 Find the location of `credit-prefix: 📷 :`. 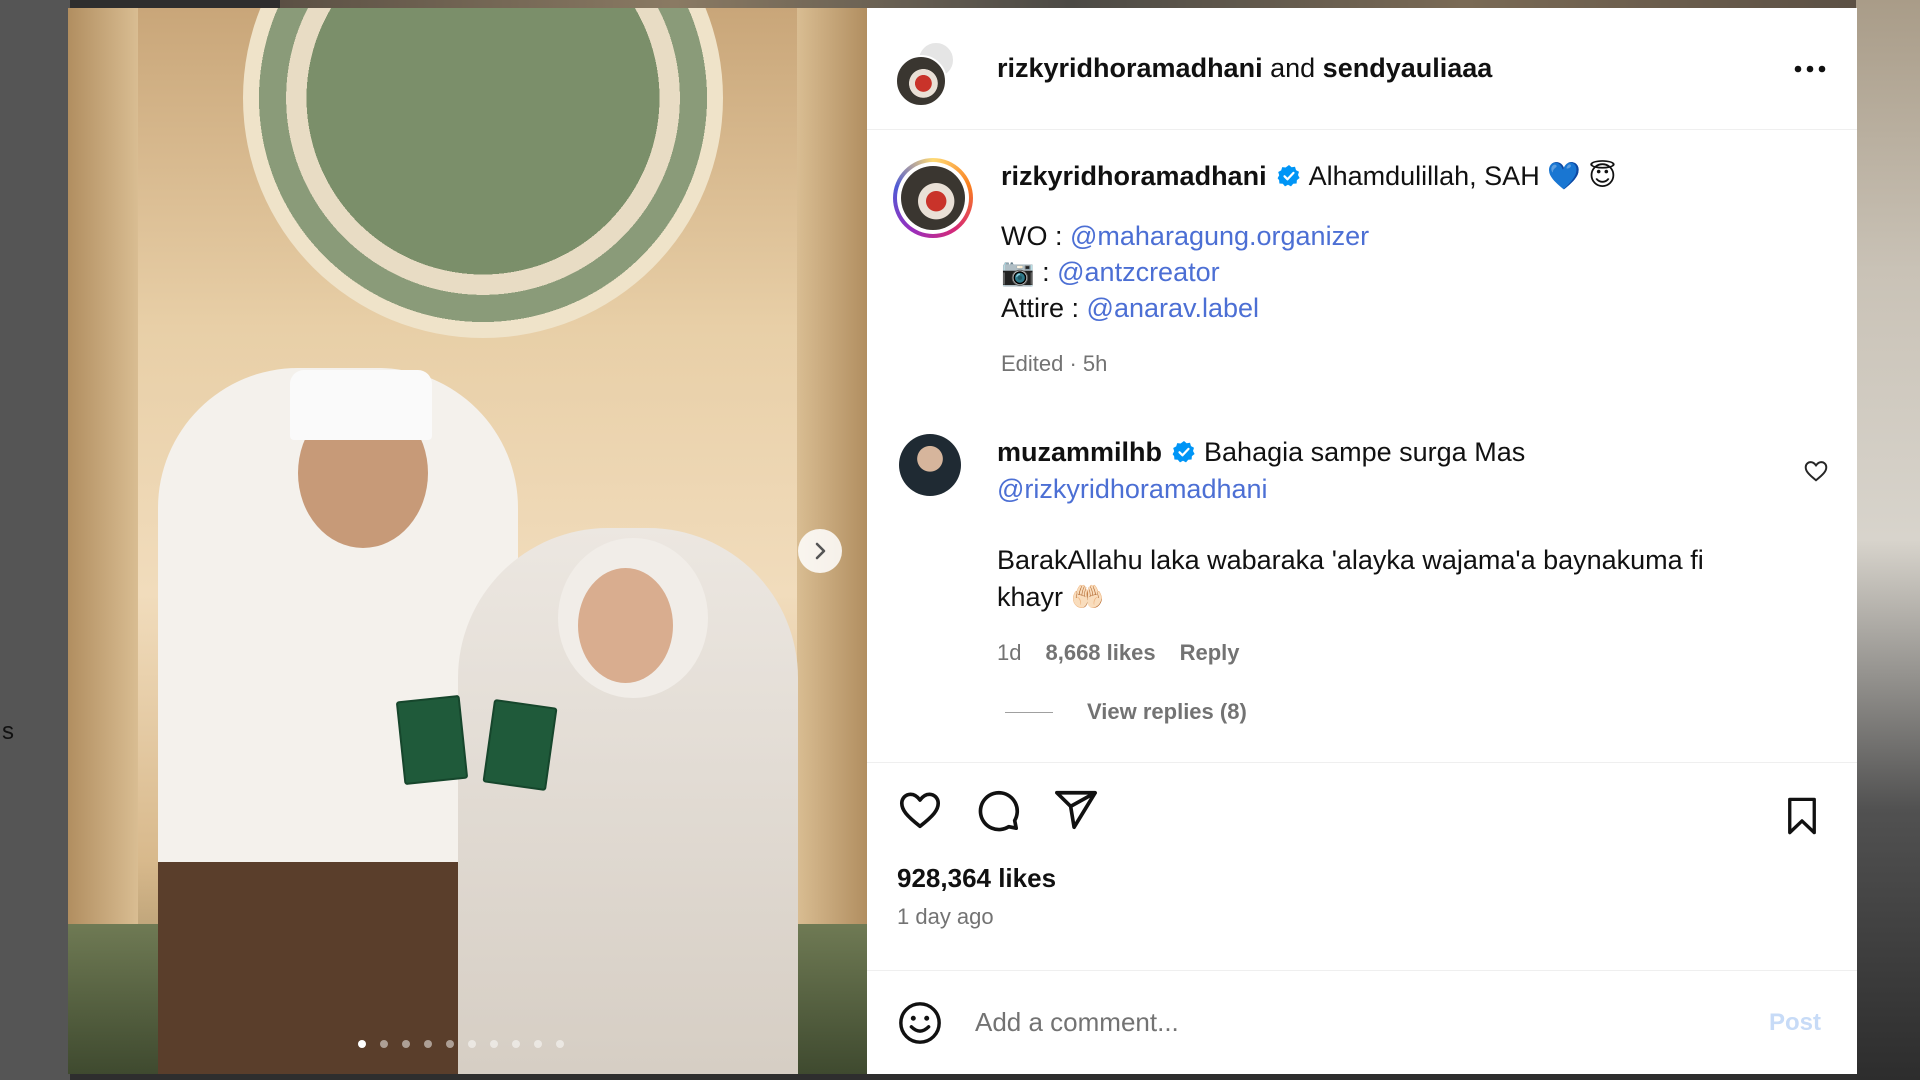

credit-prefix: 📷 : is located at coordinates (1029, 272).